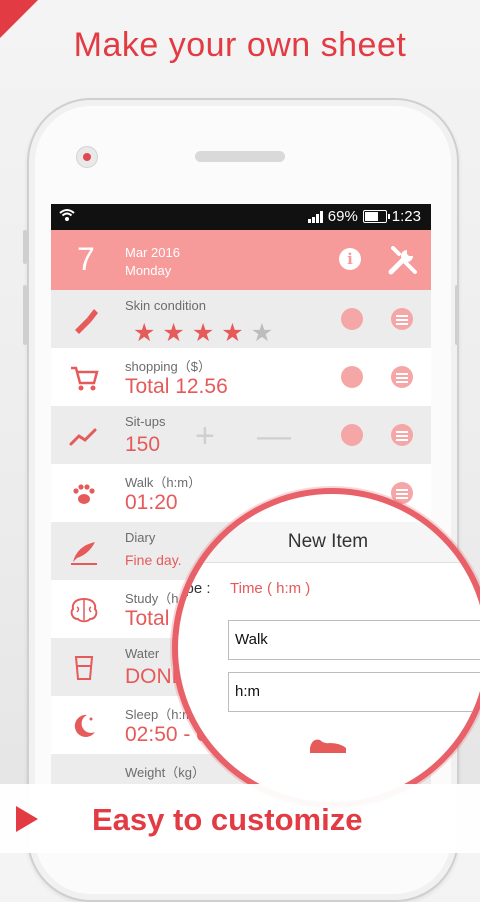 Image resolution: width=480 pixels, height=902 pixels. Describe the element at coordinates (168, 366) in the screenshot. I see `item-label: shopping（$）` at that location.